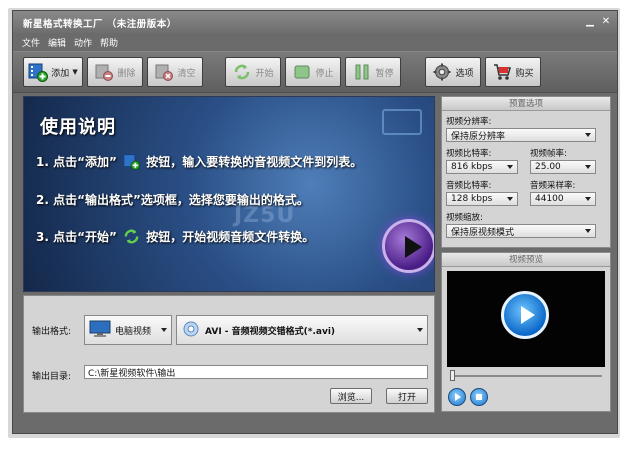 The image size is (631, 449). I want to click on frame-rate-value: 25.00, so click(548, 167).